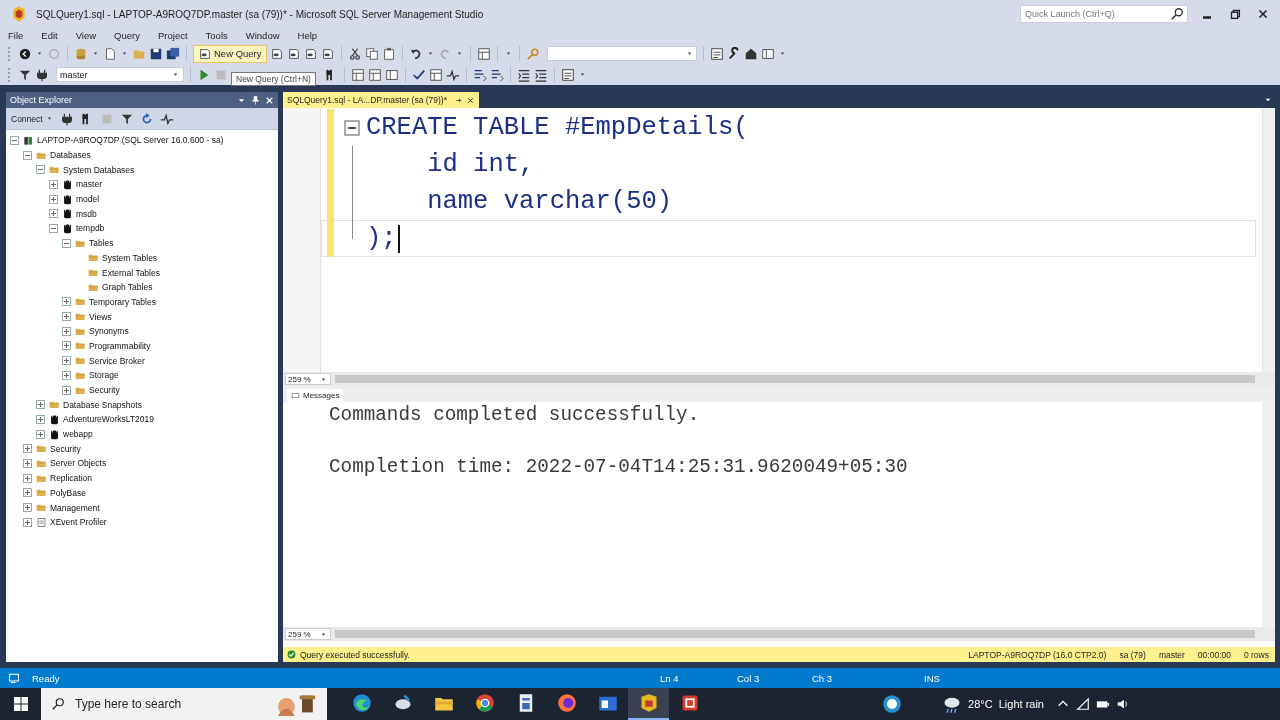 The height and width of the screenshot is (720, 1280). I want to click on menu-item: Project, so click(176, 35).